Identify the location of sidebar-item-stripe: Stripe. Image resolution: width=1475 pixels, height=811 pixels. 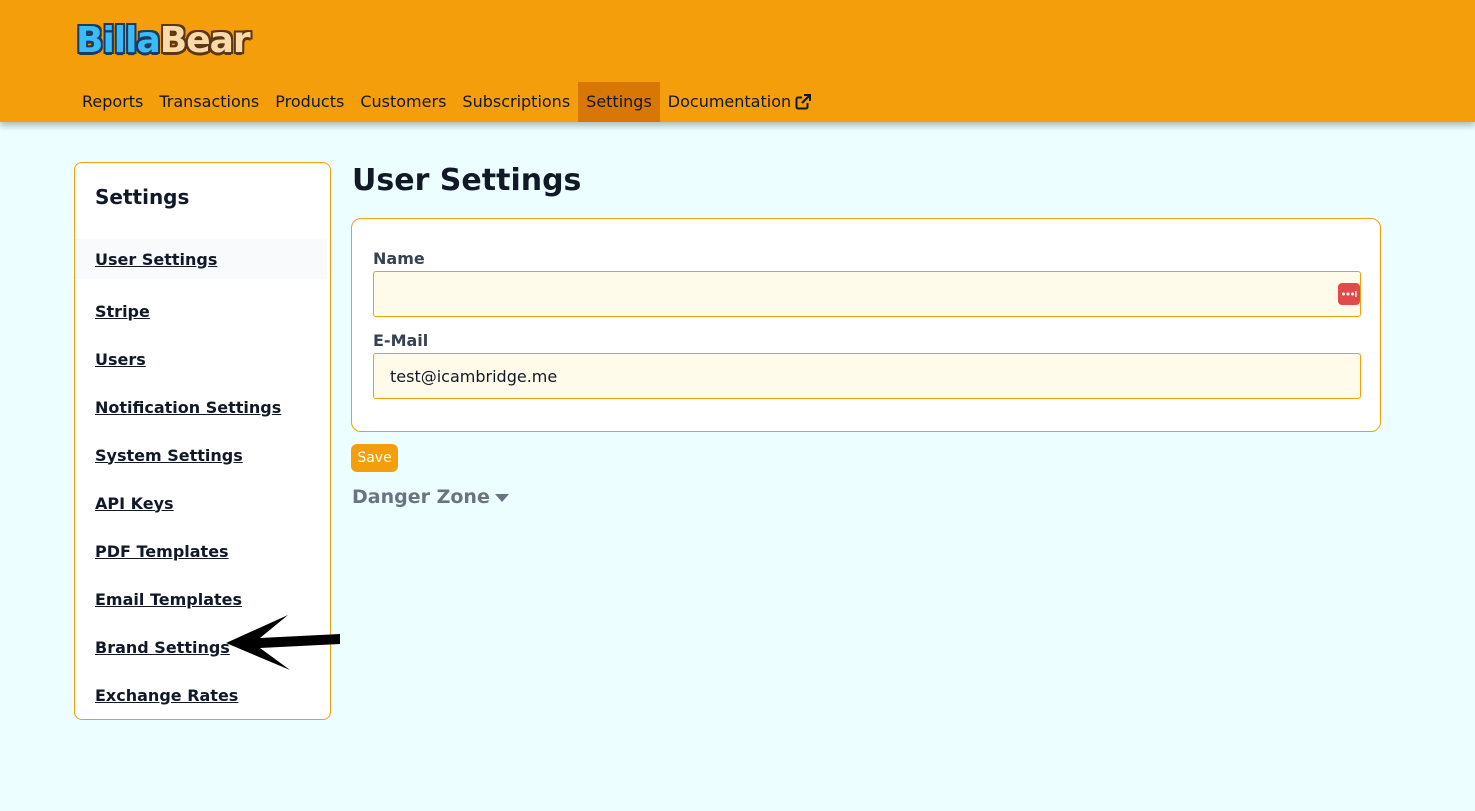
(201, 311).